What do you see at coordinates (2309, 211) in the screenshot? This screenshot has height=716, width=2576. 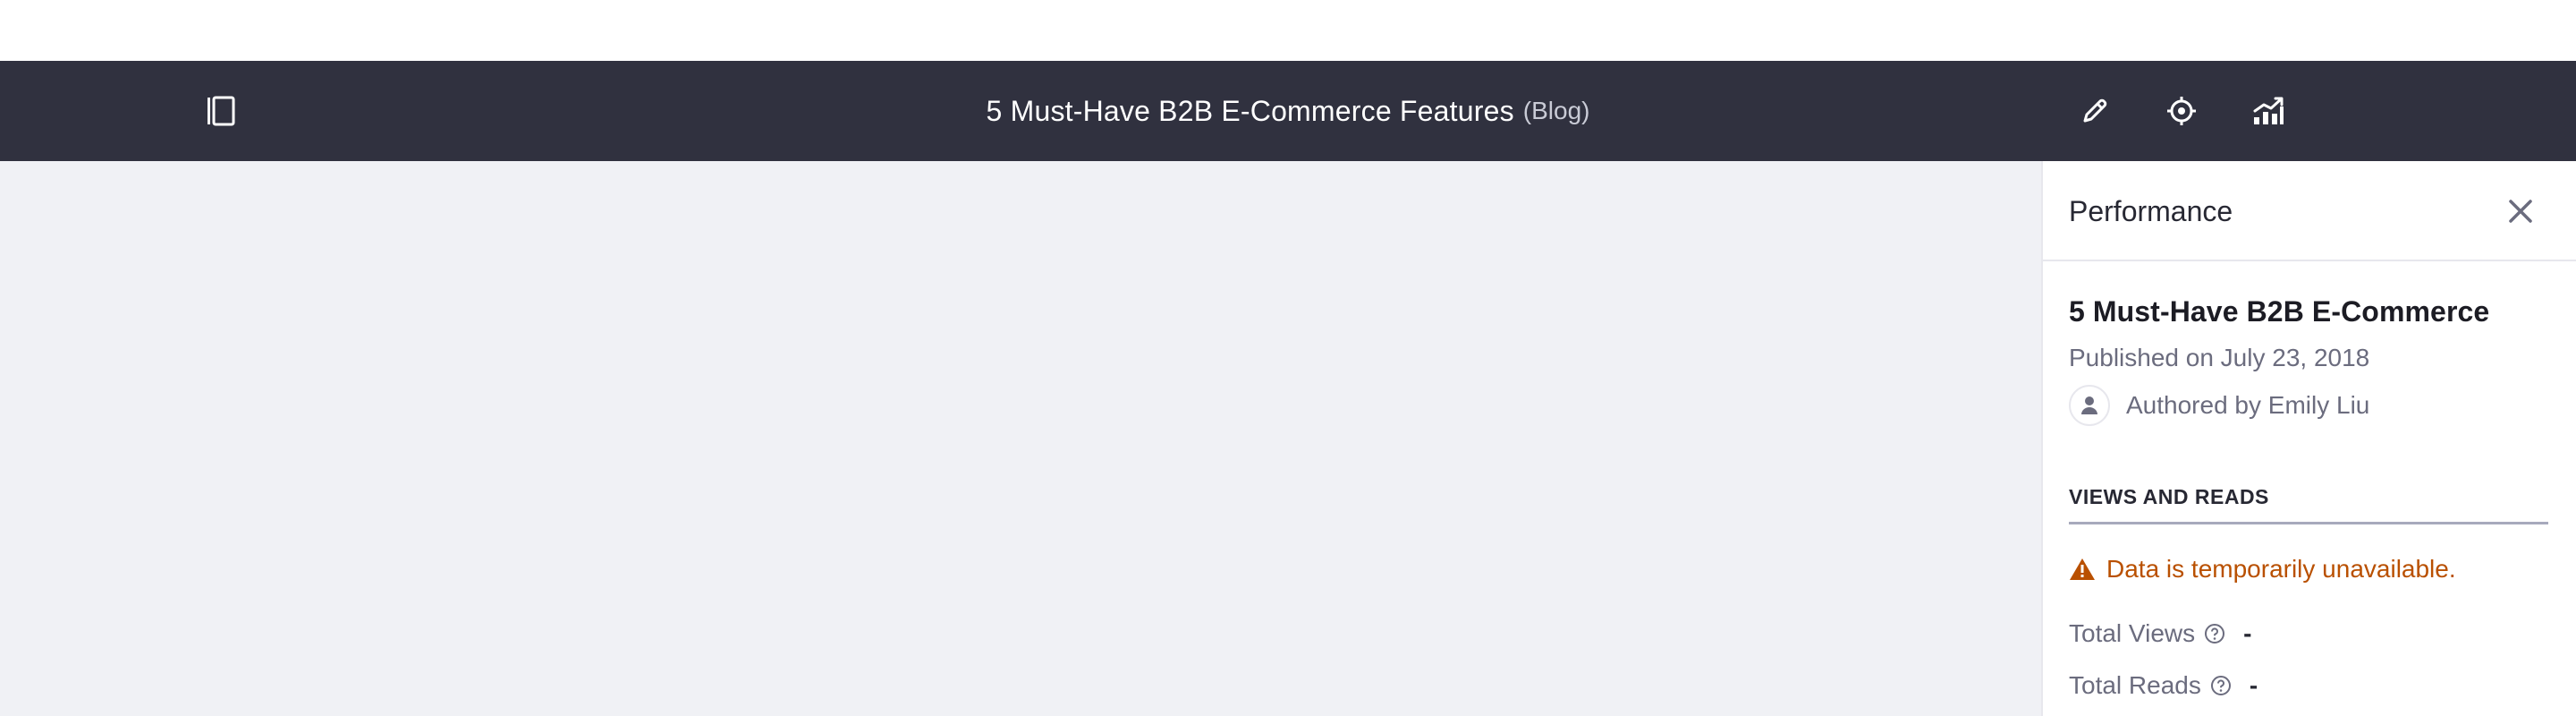 I see `panel-header: Performance` at bounding box center [2309, 211].